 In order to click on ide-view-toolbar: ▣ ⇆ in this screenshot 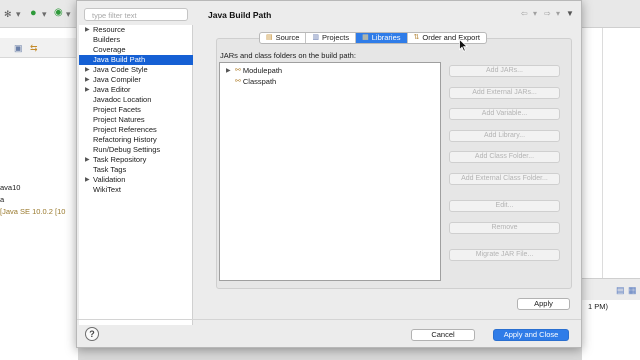, I will do `click(39, 48)`.